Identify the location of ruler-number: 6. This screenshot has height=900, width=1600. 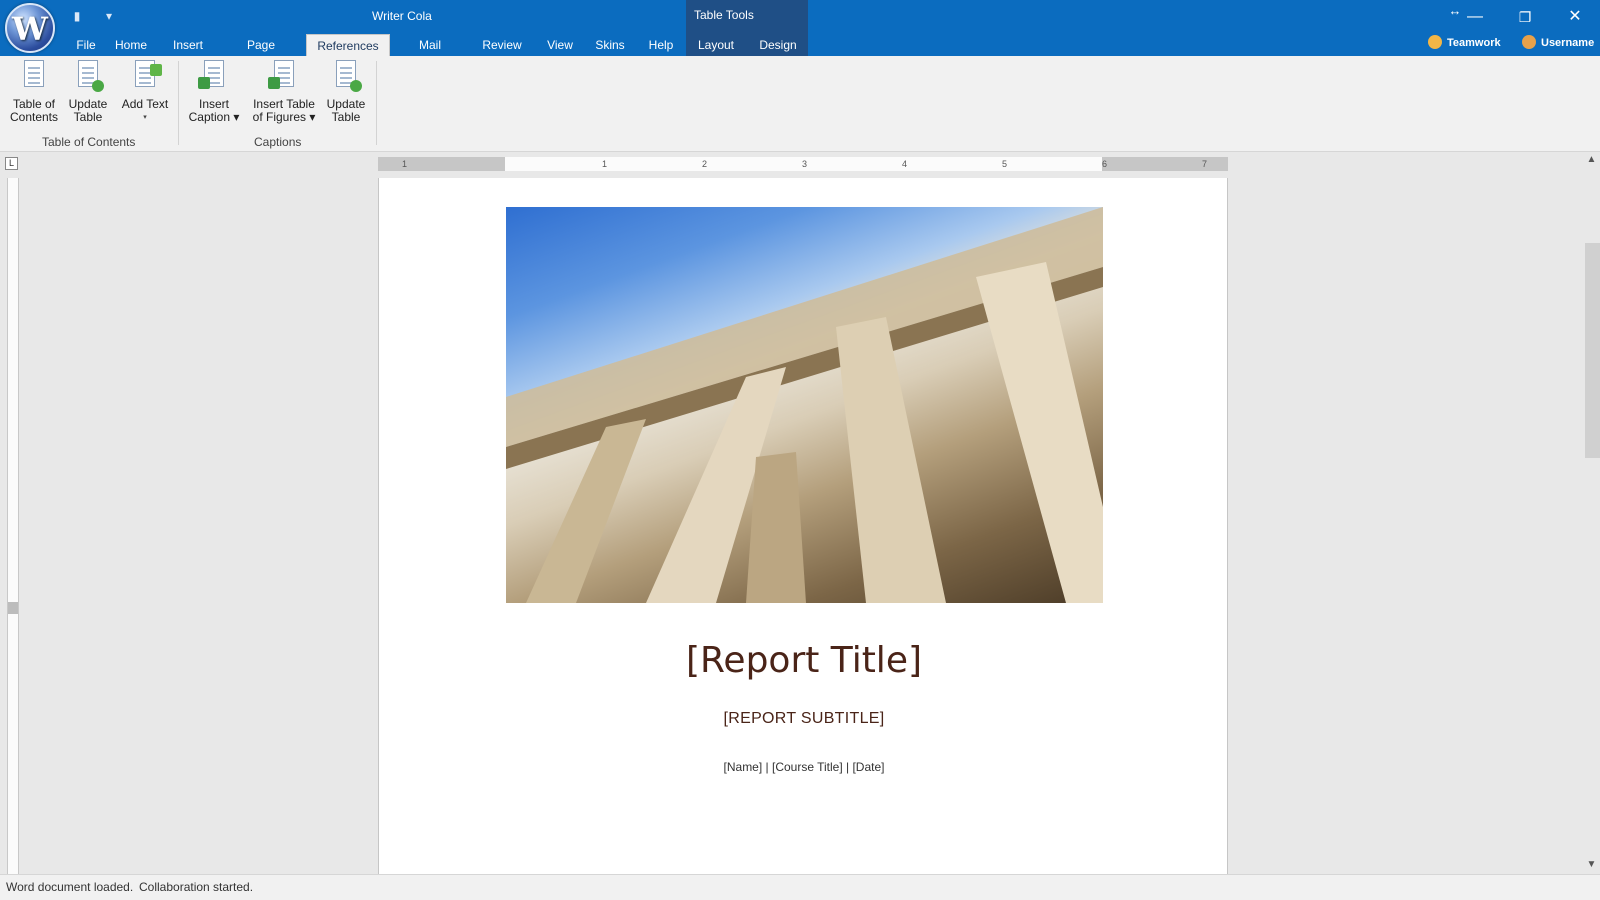
(1105, 164).